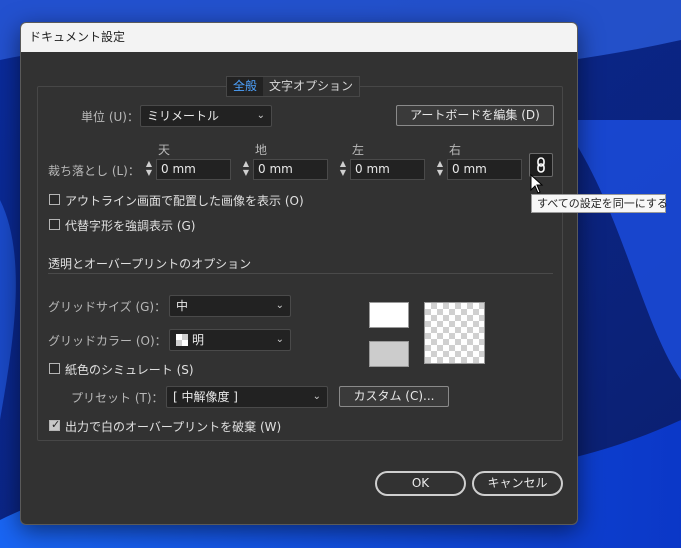 The height and width of the screenshot is (548, 681). I want to click on grid-size-label: グリッドサイズ (G)：, so click(107, 307).